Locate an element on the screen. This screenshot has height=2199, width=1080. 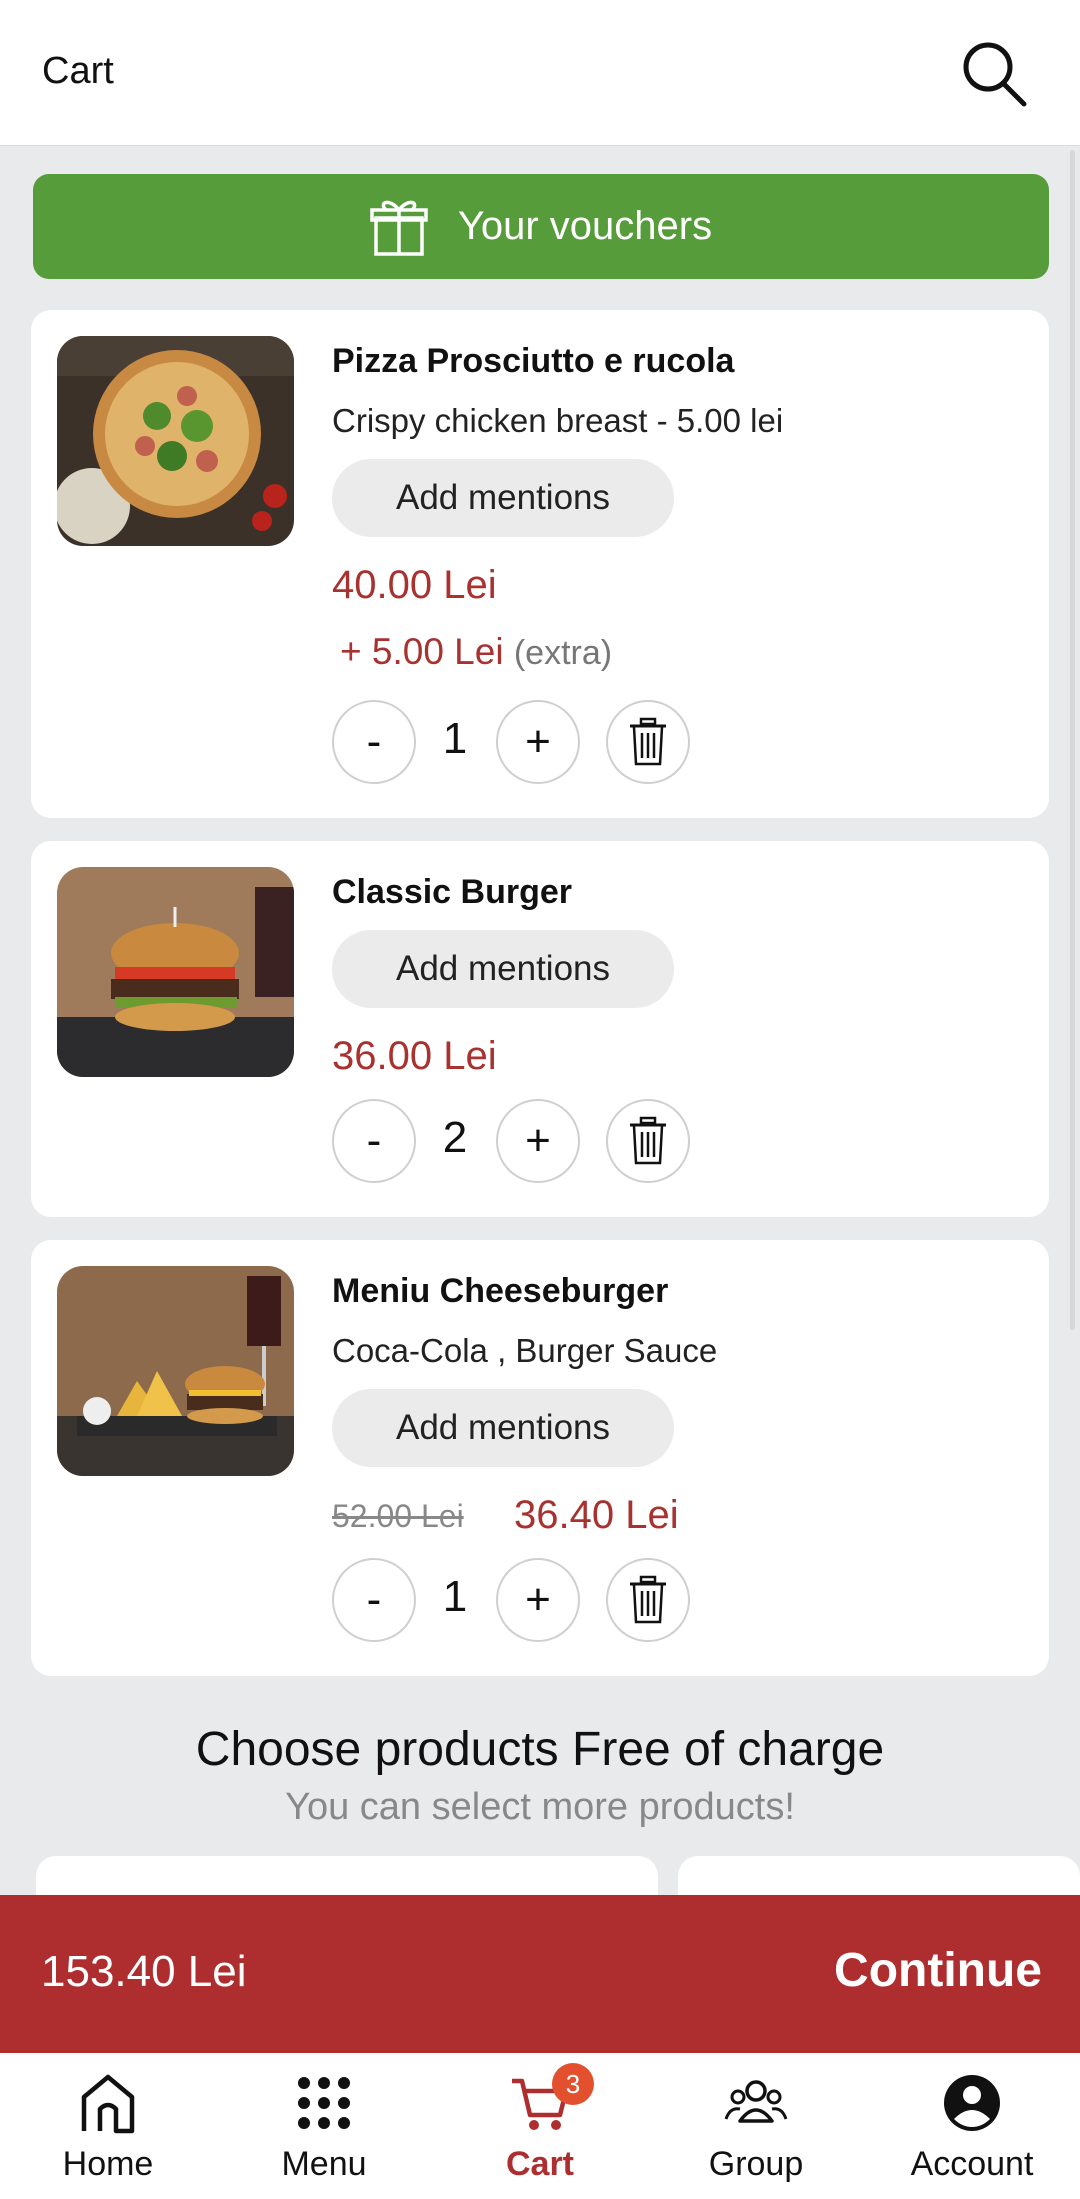
product-name: Meniu Cheeseburger is located at coordinates (500, 1291).